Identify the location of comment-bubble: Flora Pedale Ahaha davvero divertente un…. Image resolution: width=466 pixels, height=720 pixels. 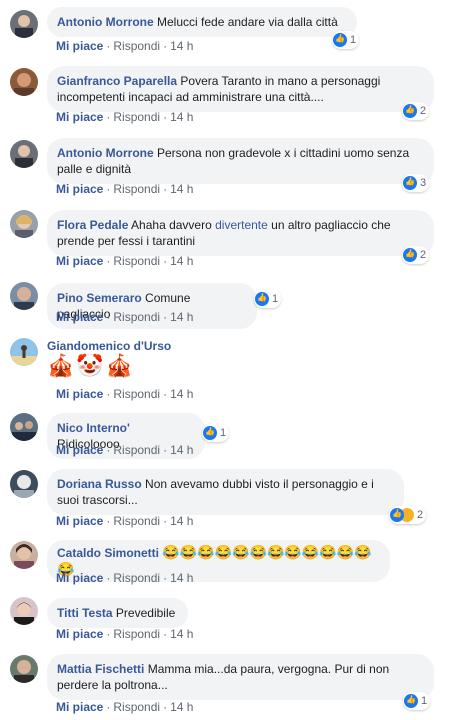
(240, 233).